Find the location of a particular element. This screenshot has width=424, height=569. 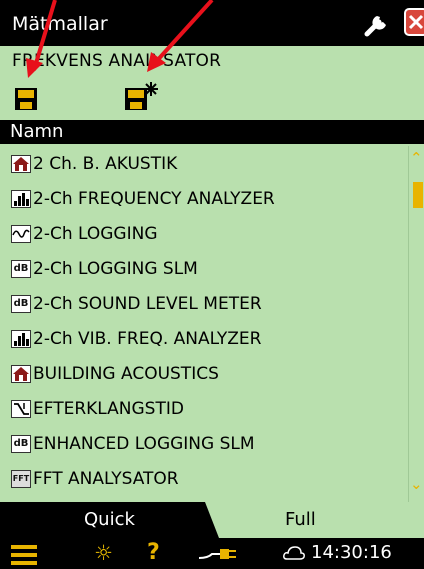

template-subtitle: FREKVENS ANALYSATOR is located at coordinates (117, 61).